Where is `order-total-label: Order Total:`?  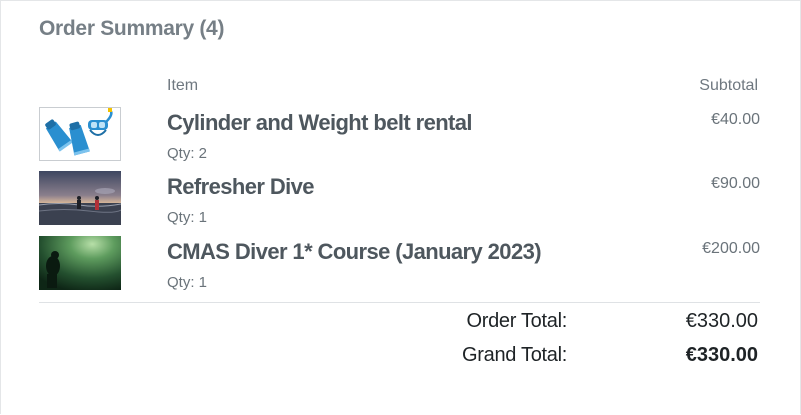
order-total-label: Order Total: is located at coordinates (516, 321).